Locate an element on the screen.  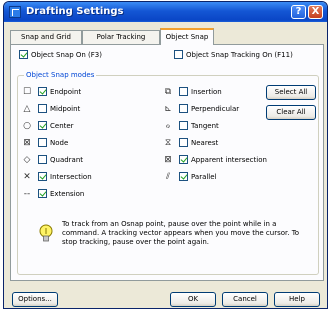
tab-polar-tracking: Polar Tracking is located at coordinates (121, 37).